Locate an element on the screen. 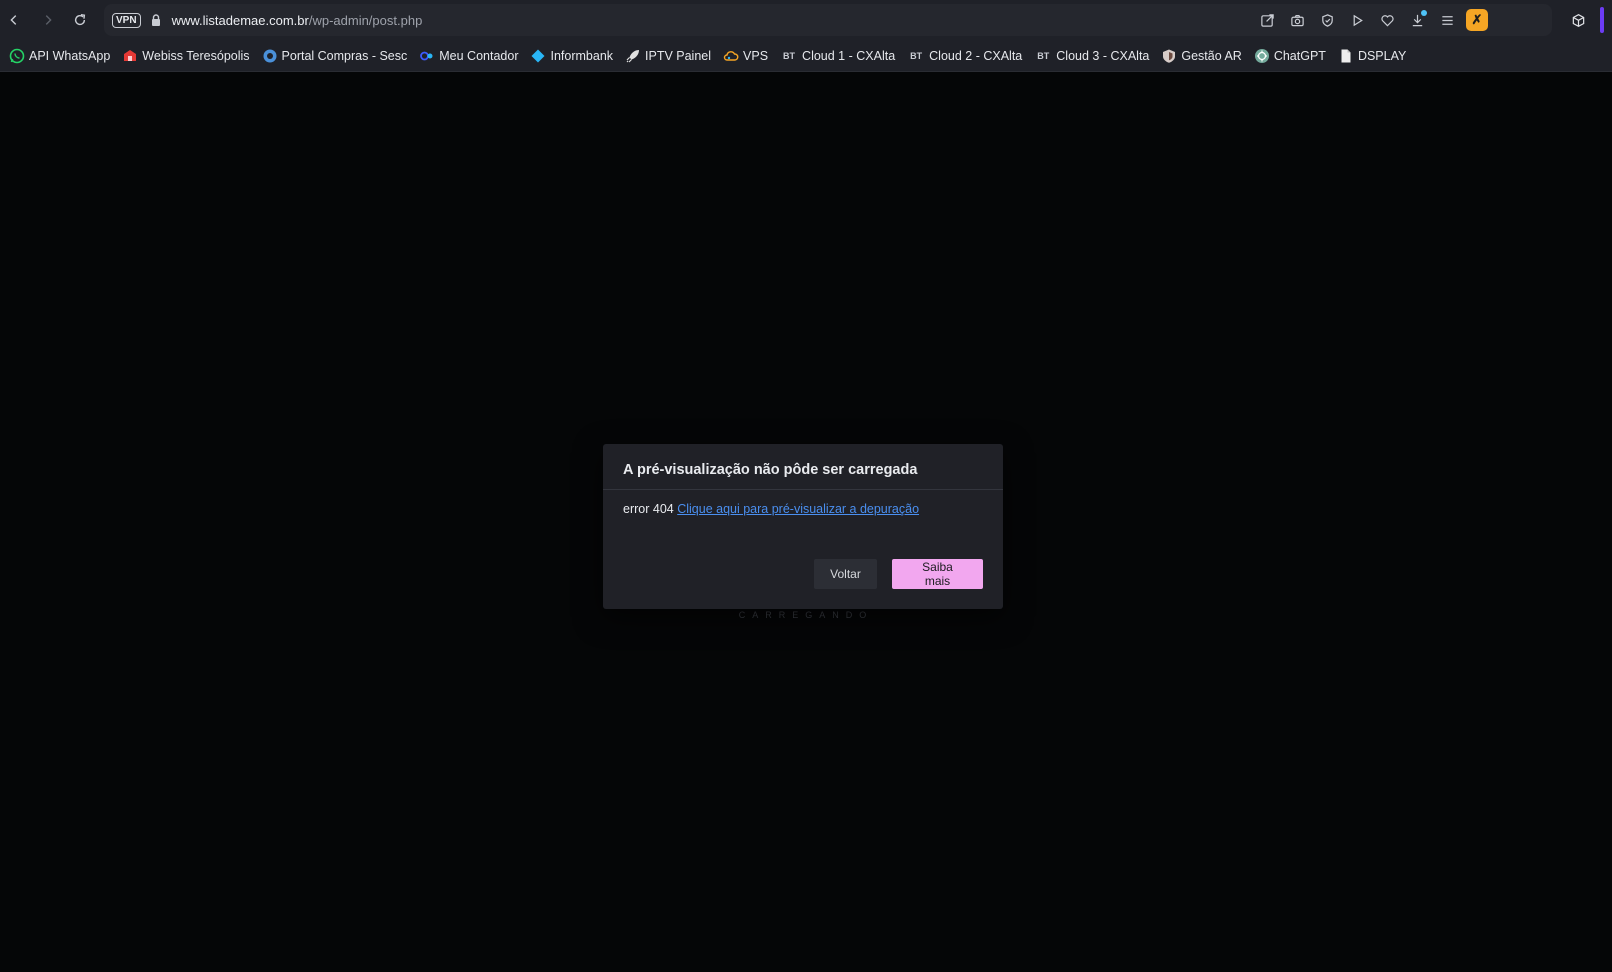 The height and width of the screenshot is (972, 1612). bookmark-vps: VPS is located at coordinates (745, 56).